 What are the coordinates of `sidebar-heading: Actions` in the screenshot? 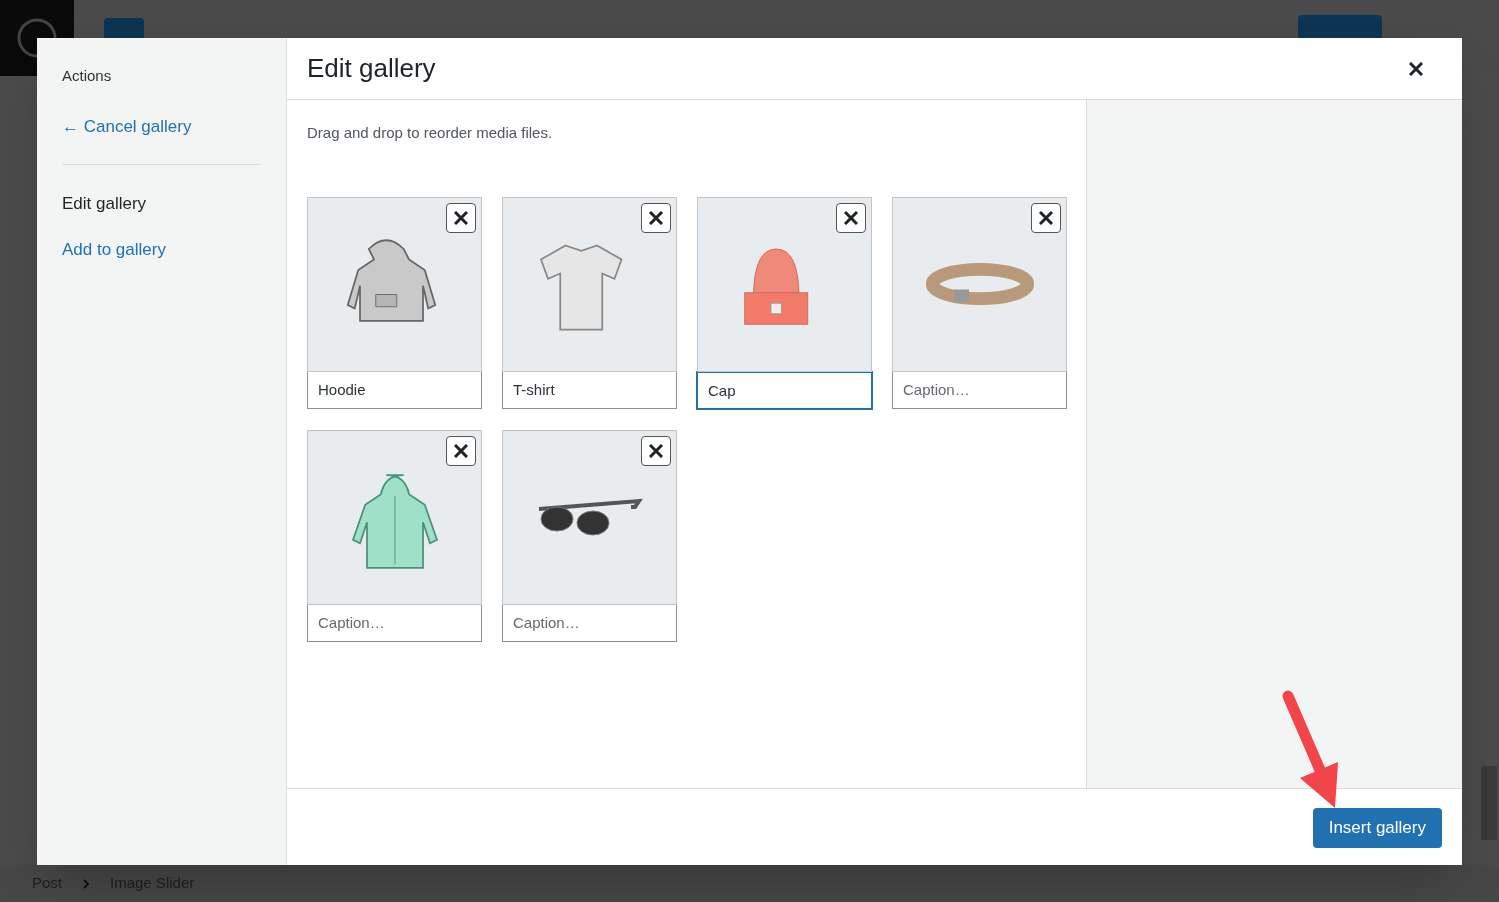 It's located at (87, 76).